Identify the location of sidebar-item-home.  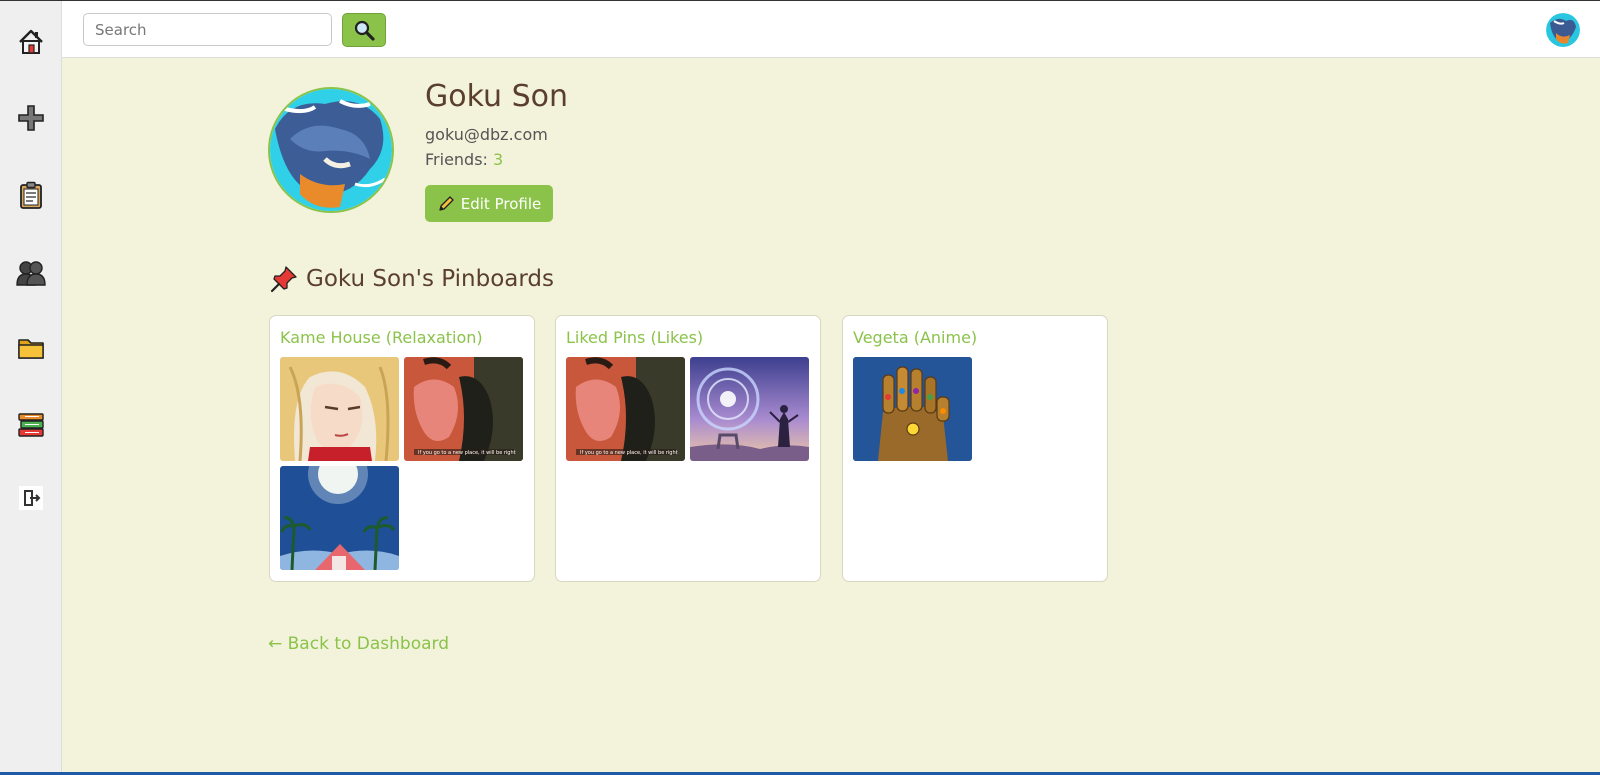
(31, 42).